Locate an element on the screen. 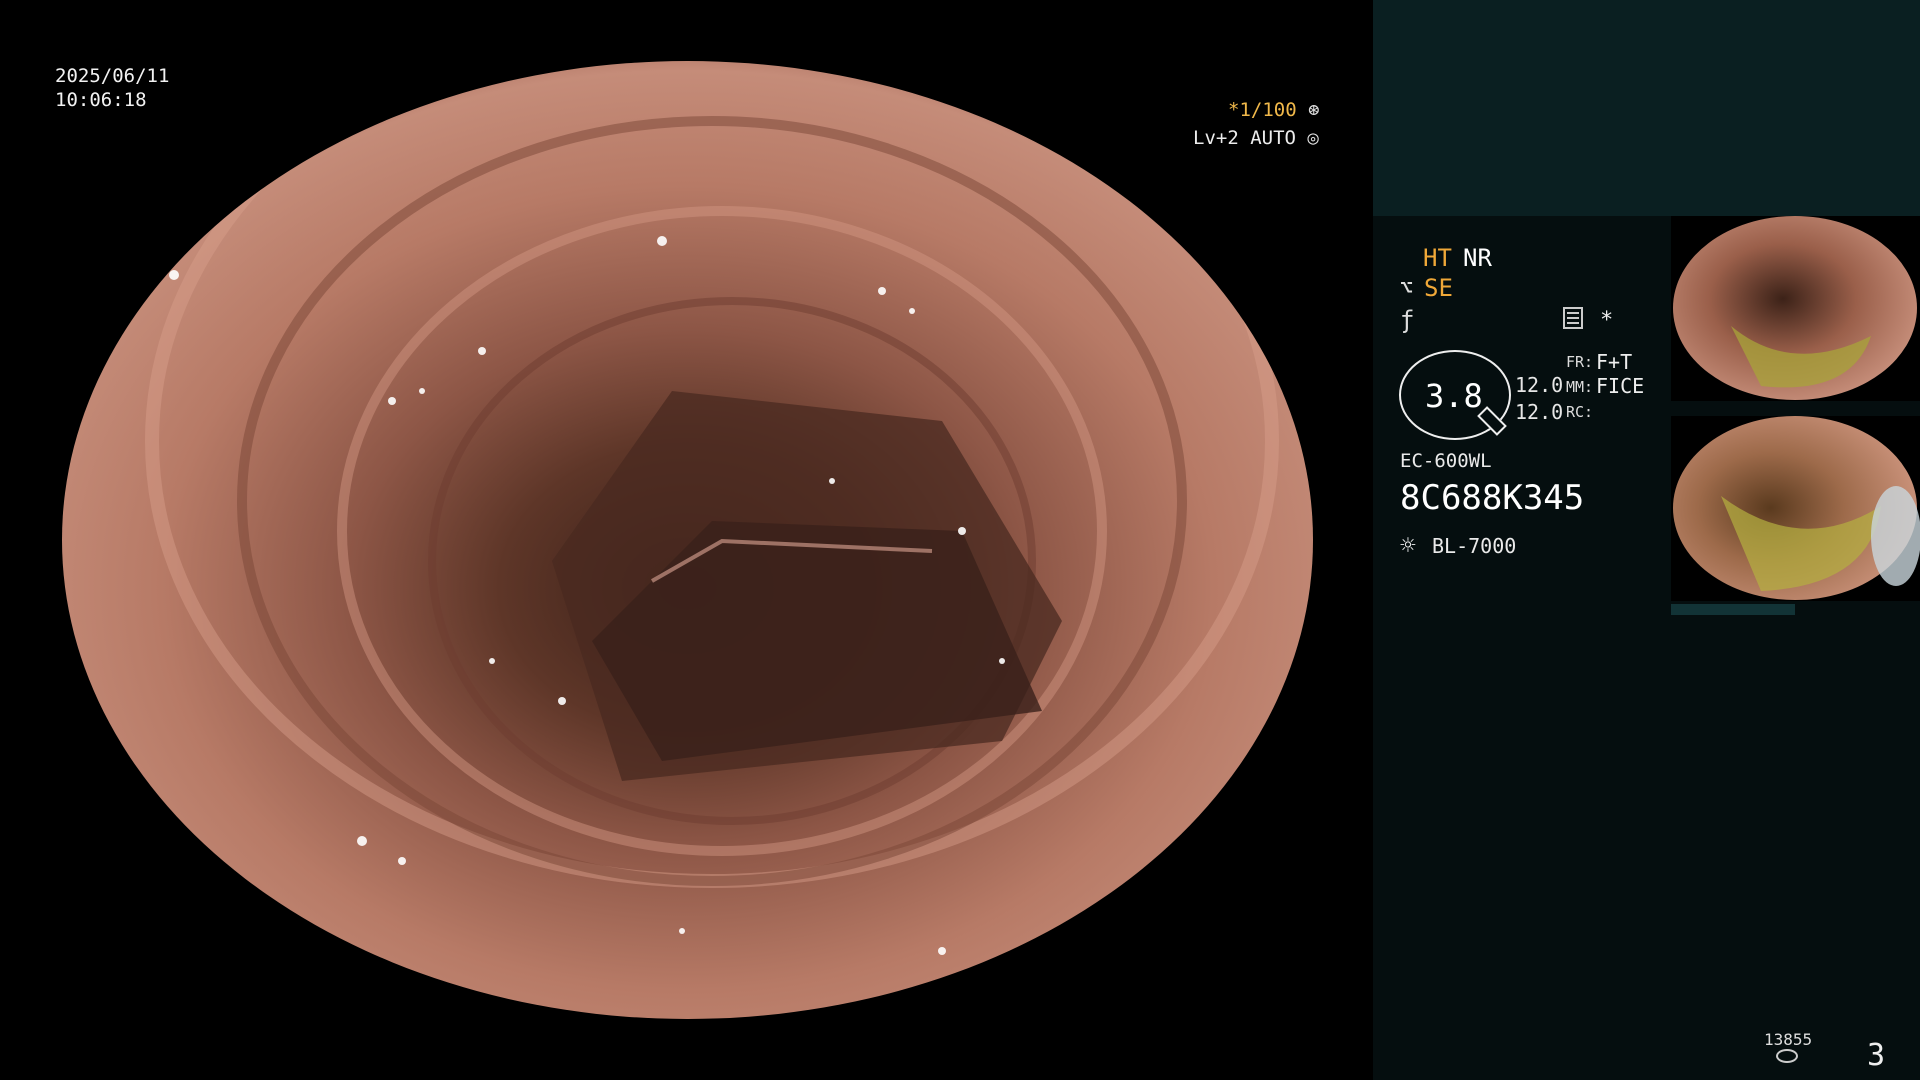 The width and height of the screenshot is (1920, 1080). star-icon: * is located at coordinates (1607, 320).